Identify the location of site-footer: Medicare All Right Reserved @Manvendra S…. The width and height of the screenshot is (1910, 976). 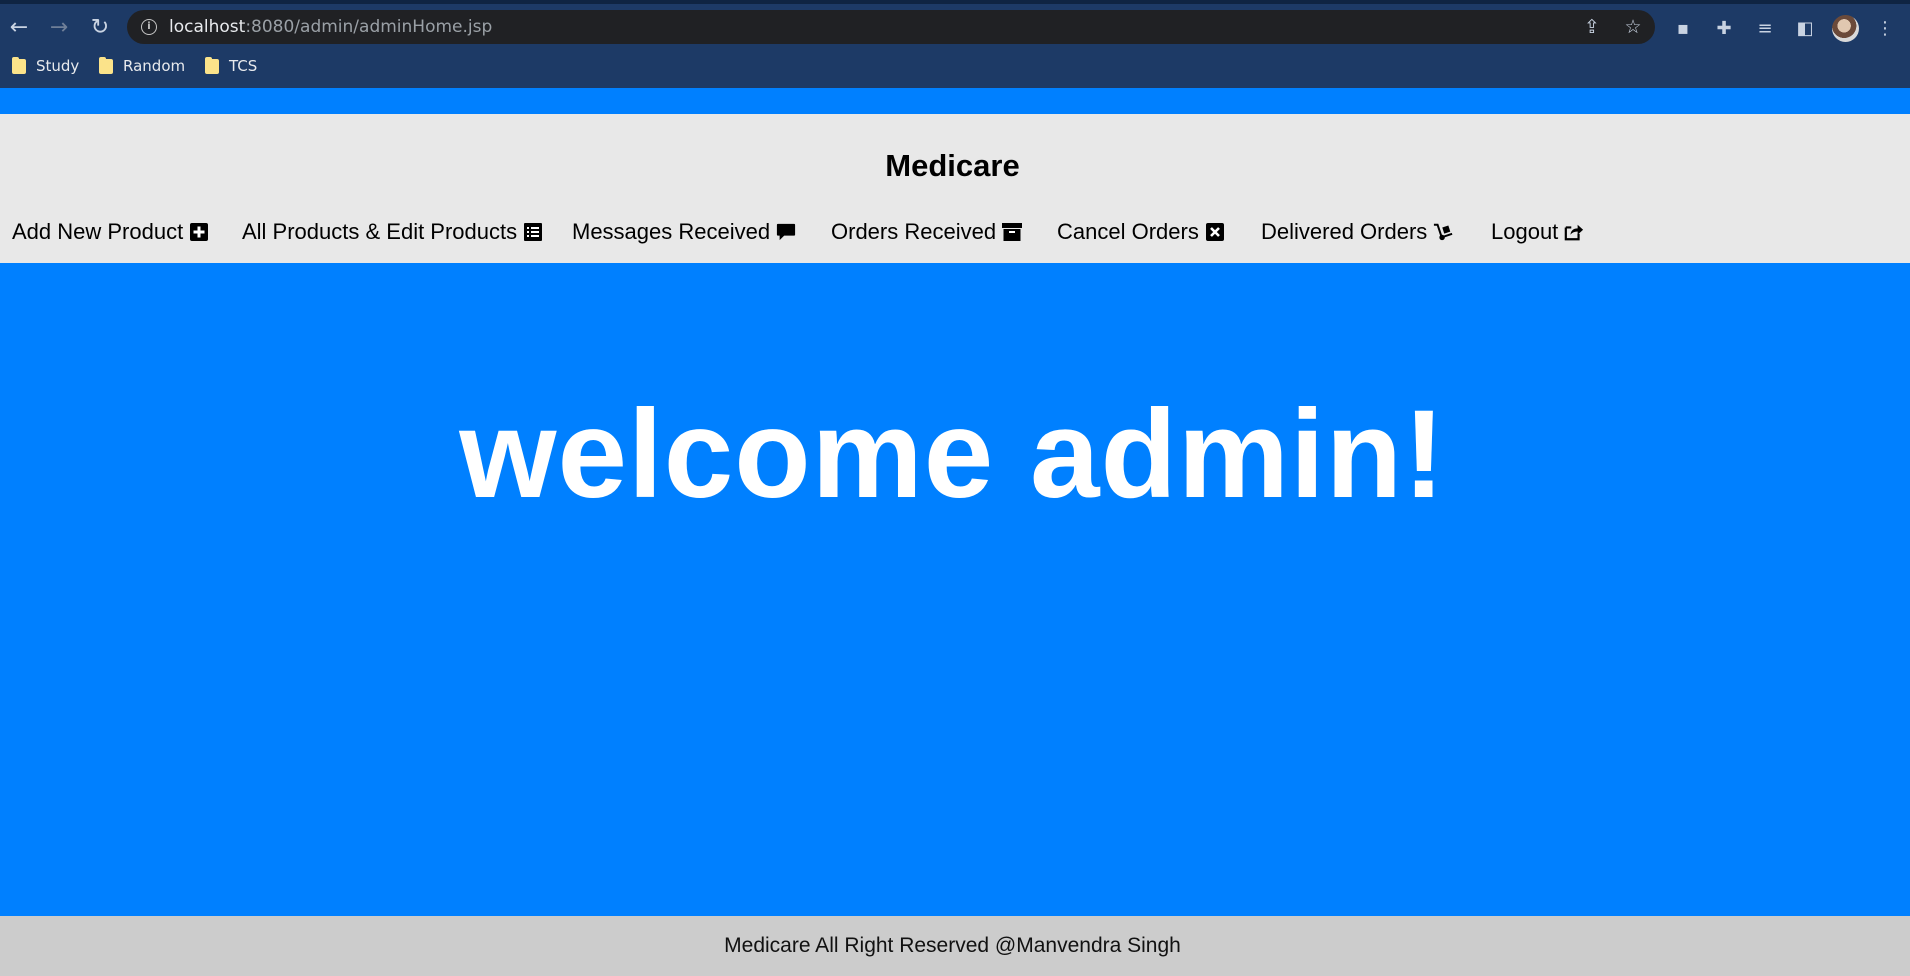
(955, 946).